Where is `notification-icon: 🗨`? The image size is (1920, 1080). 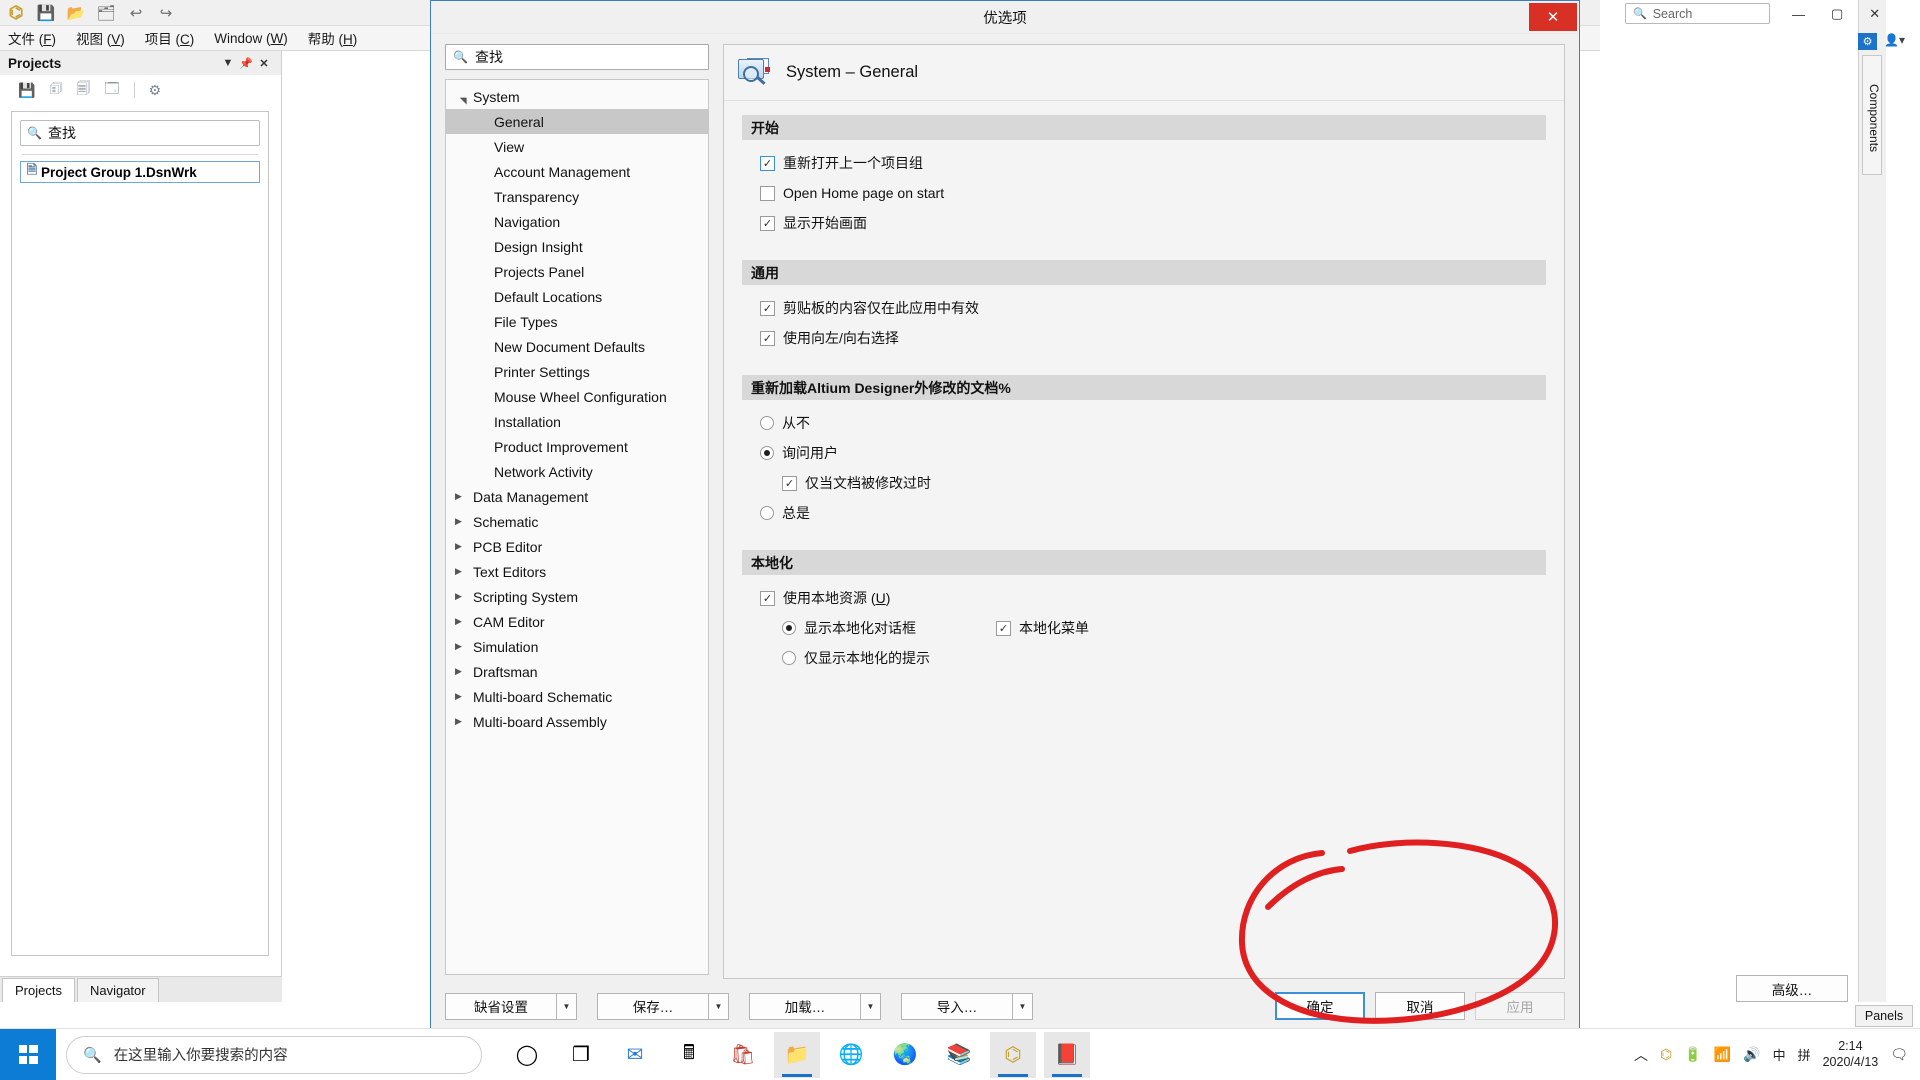
notification-icon: 🗨 is located at coordinates (1899, 1054).